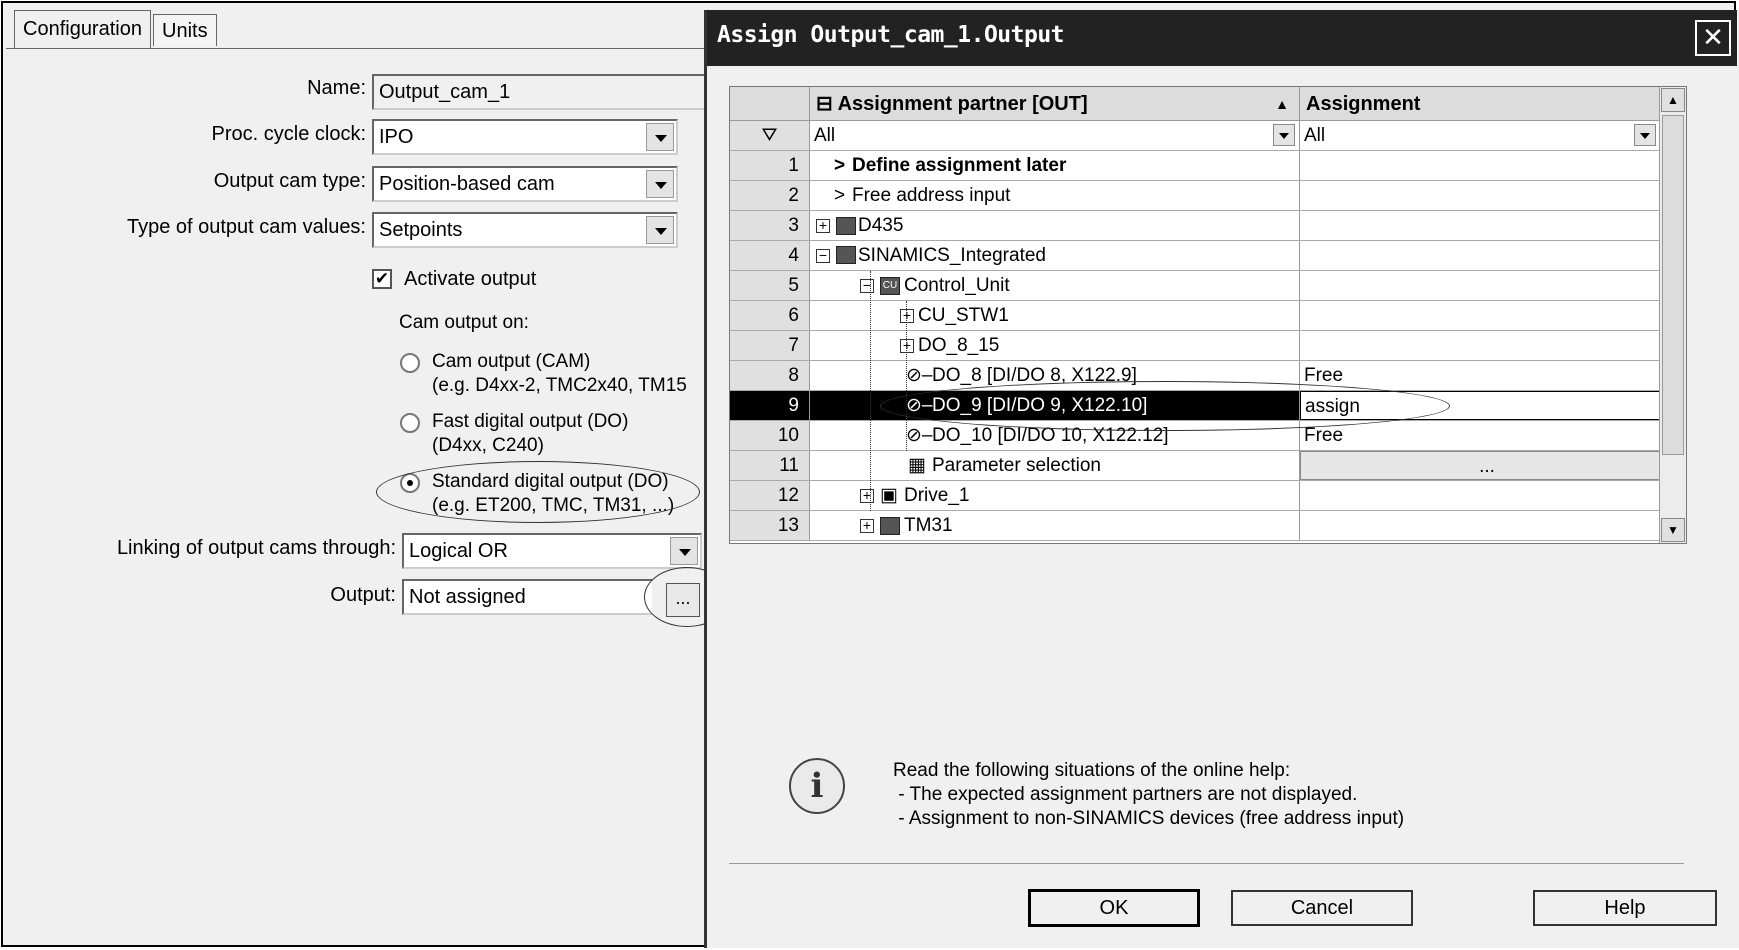  What do you see at coordinates (919, 435) in the screenshot?
I see `output-pin-icon: ⊘–` at bounding box center [919, 435].